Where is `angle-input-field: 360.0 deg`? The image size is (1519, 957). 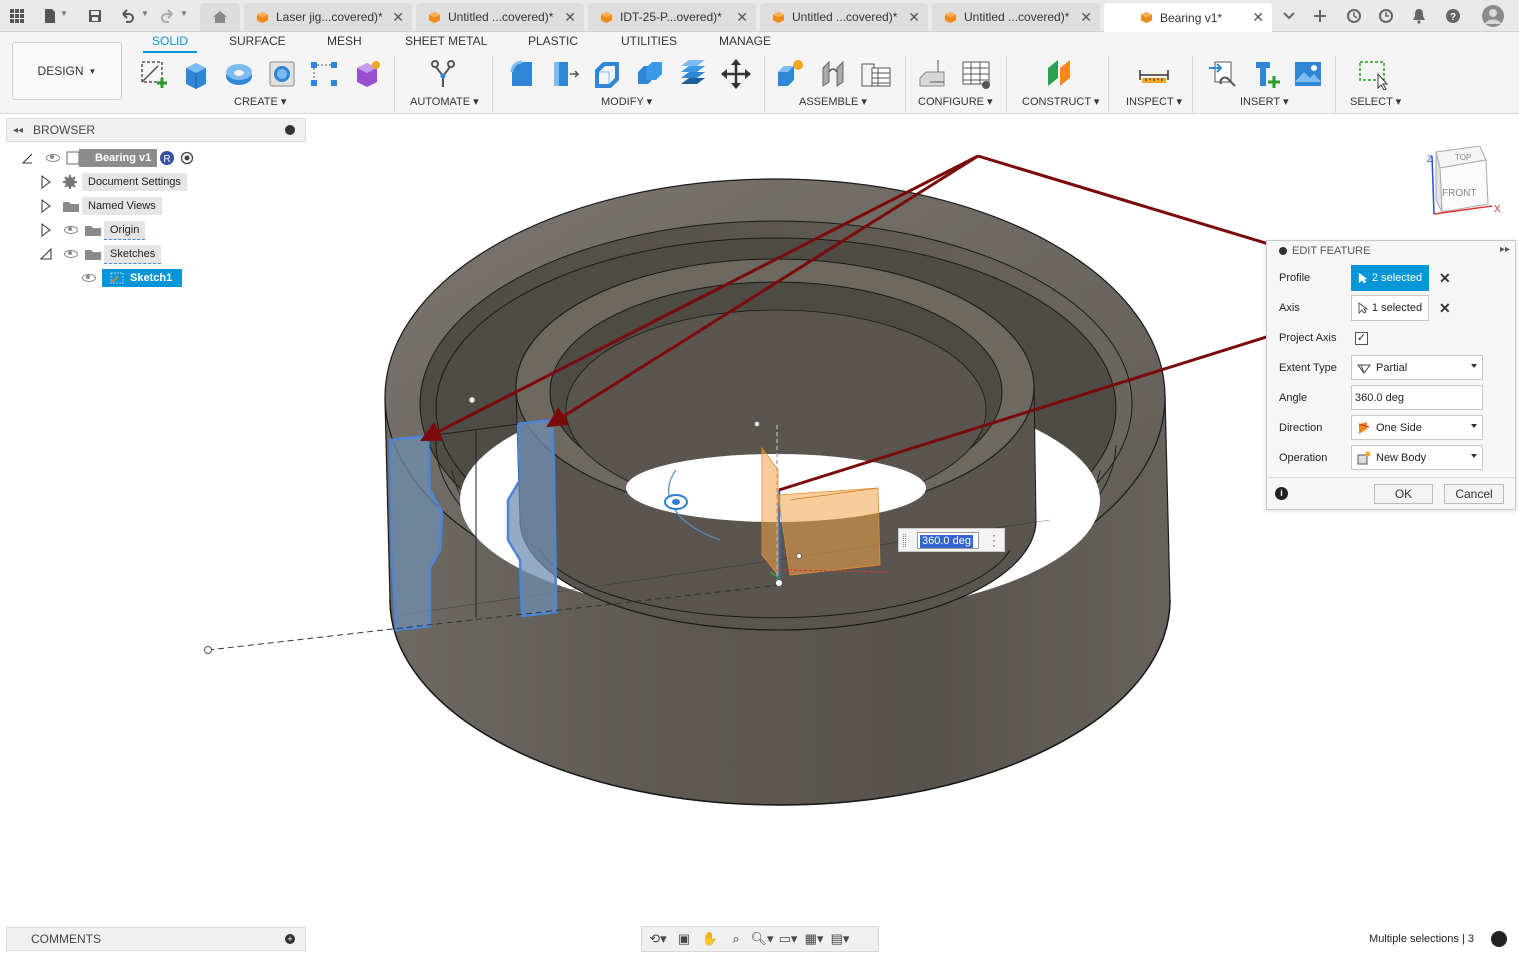
angle-input-field: 360.0 deg is located at coordinates (948, 540).